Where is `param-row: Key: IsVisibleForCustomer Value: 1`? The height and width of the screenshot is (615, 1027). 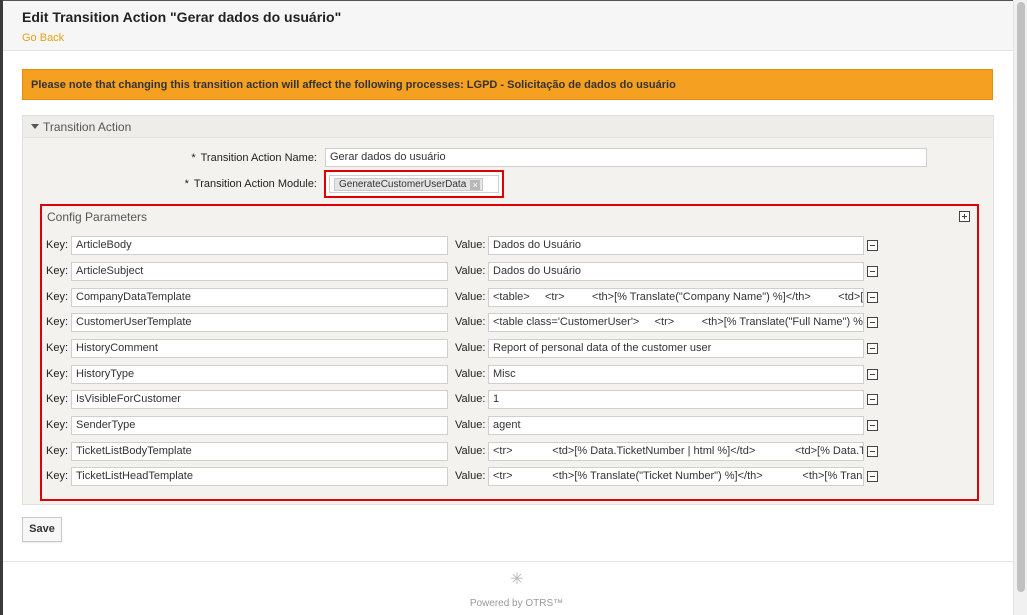 param-row: Key: IsVisibleForCustomer Value: 1 is located at coordinates (509, 400).